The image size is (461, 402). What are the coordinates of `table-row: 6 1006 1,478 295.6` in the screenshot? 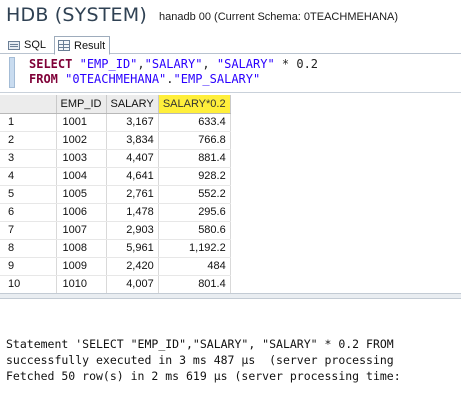 It's located at (115, 212).